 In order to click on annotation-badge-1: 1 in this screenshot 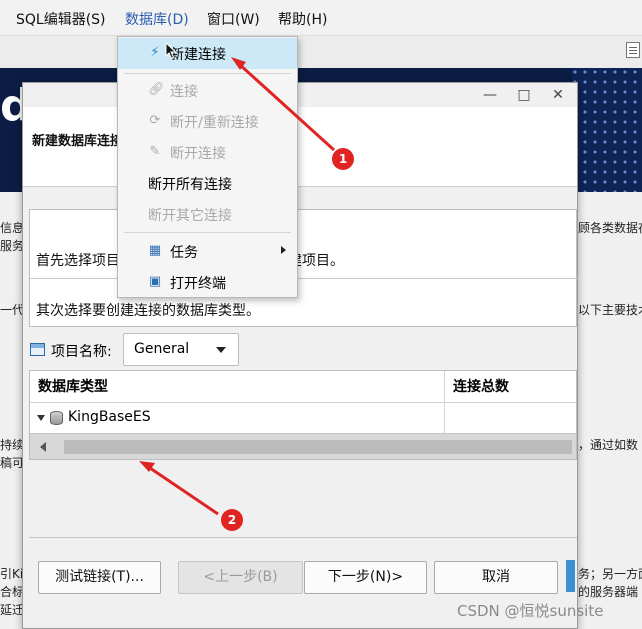, I will do `click(343, 159)`.